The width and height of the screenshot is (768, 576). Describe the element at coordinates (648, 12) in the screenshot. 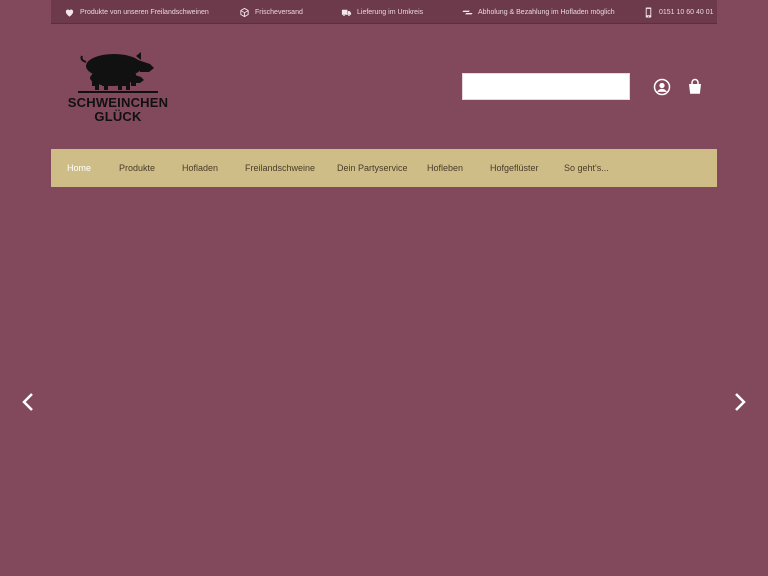

I see `phone-icon` at that location.